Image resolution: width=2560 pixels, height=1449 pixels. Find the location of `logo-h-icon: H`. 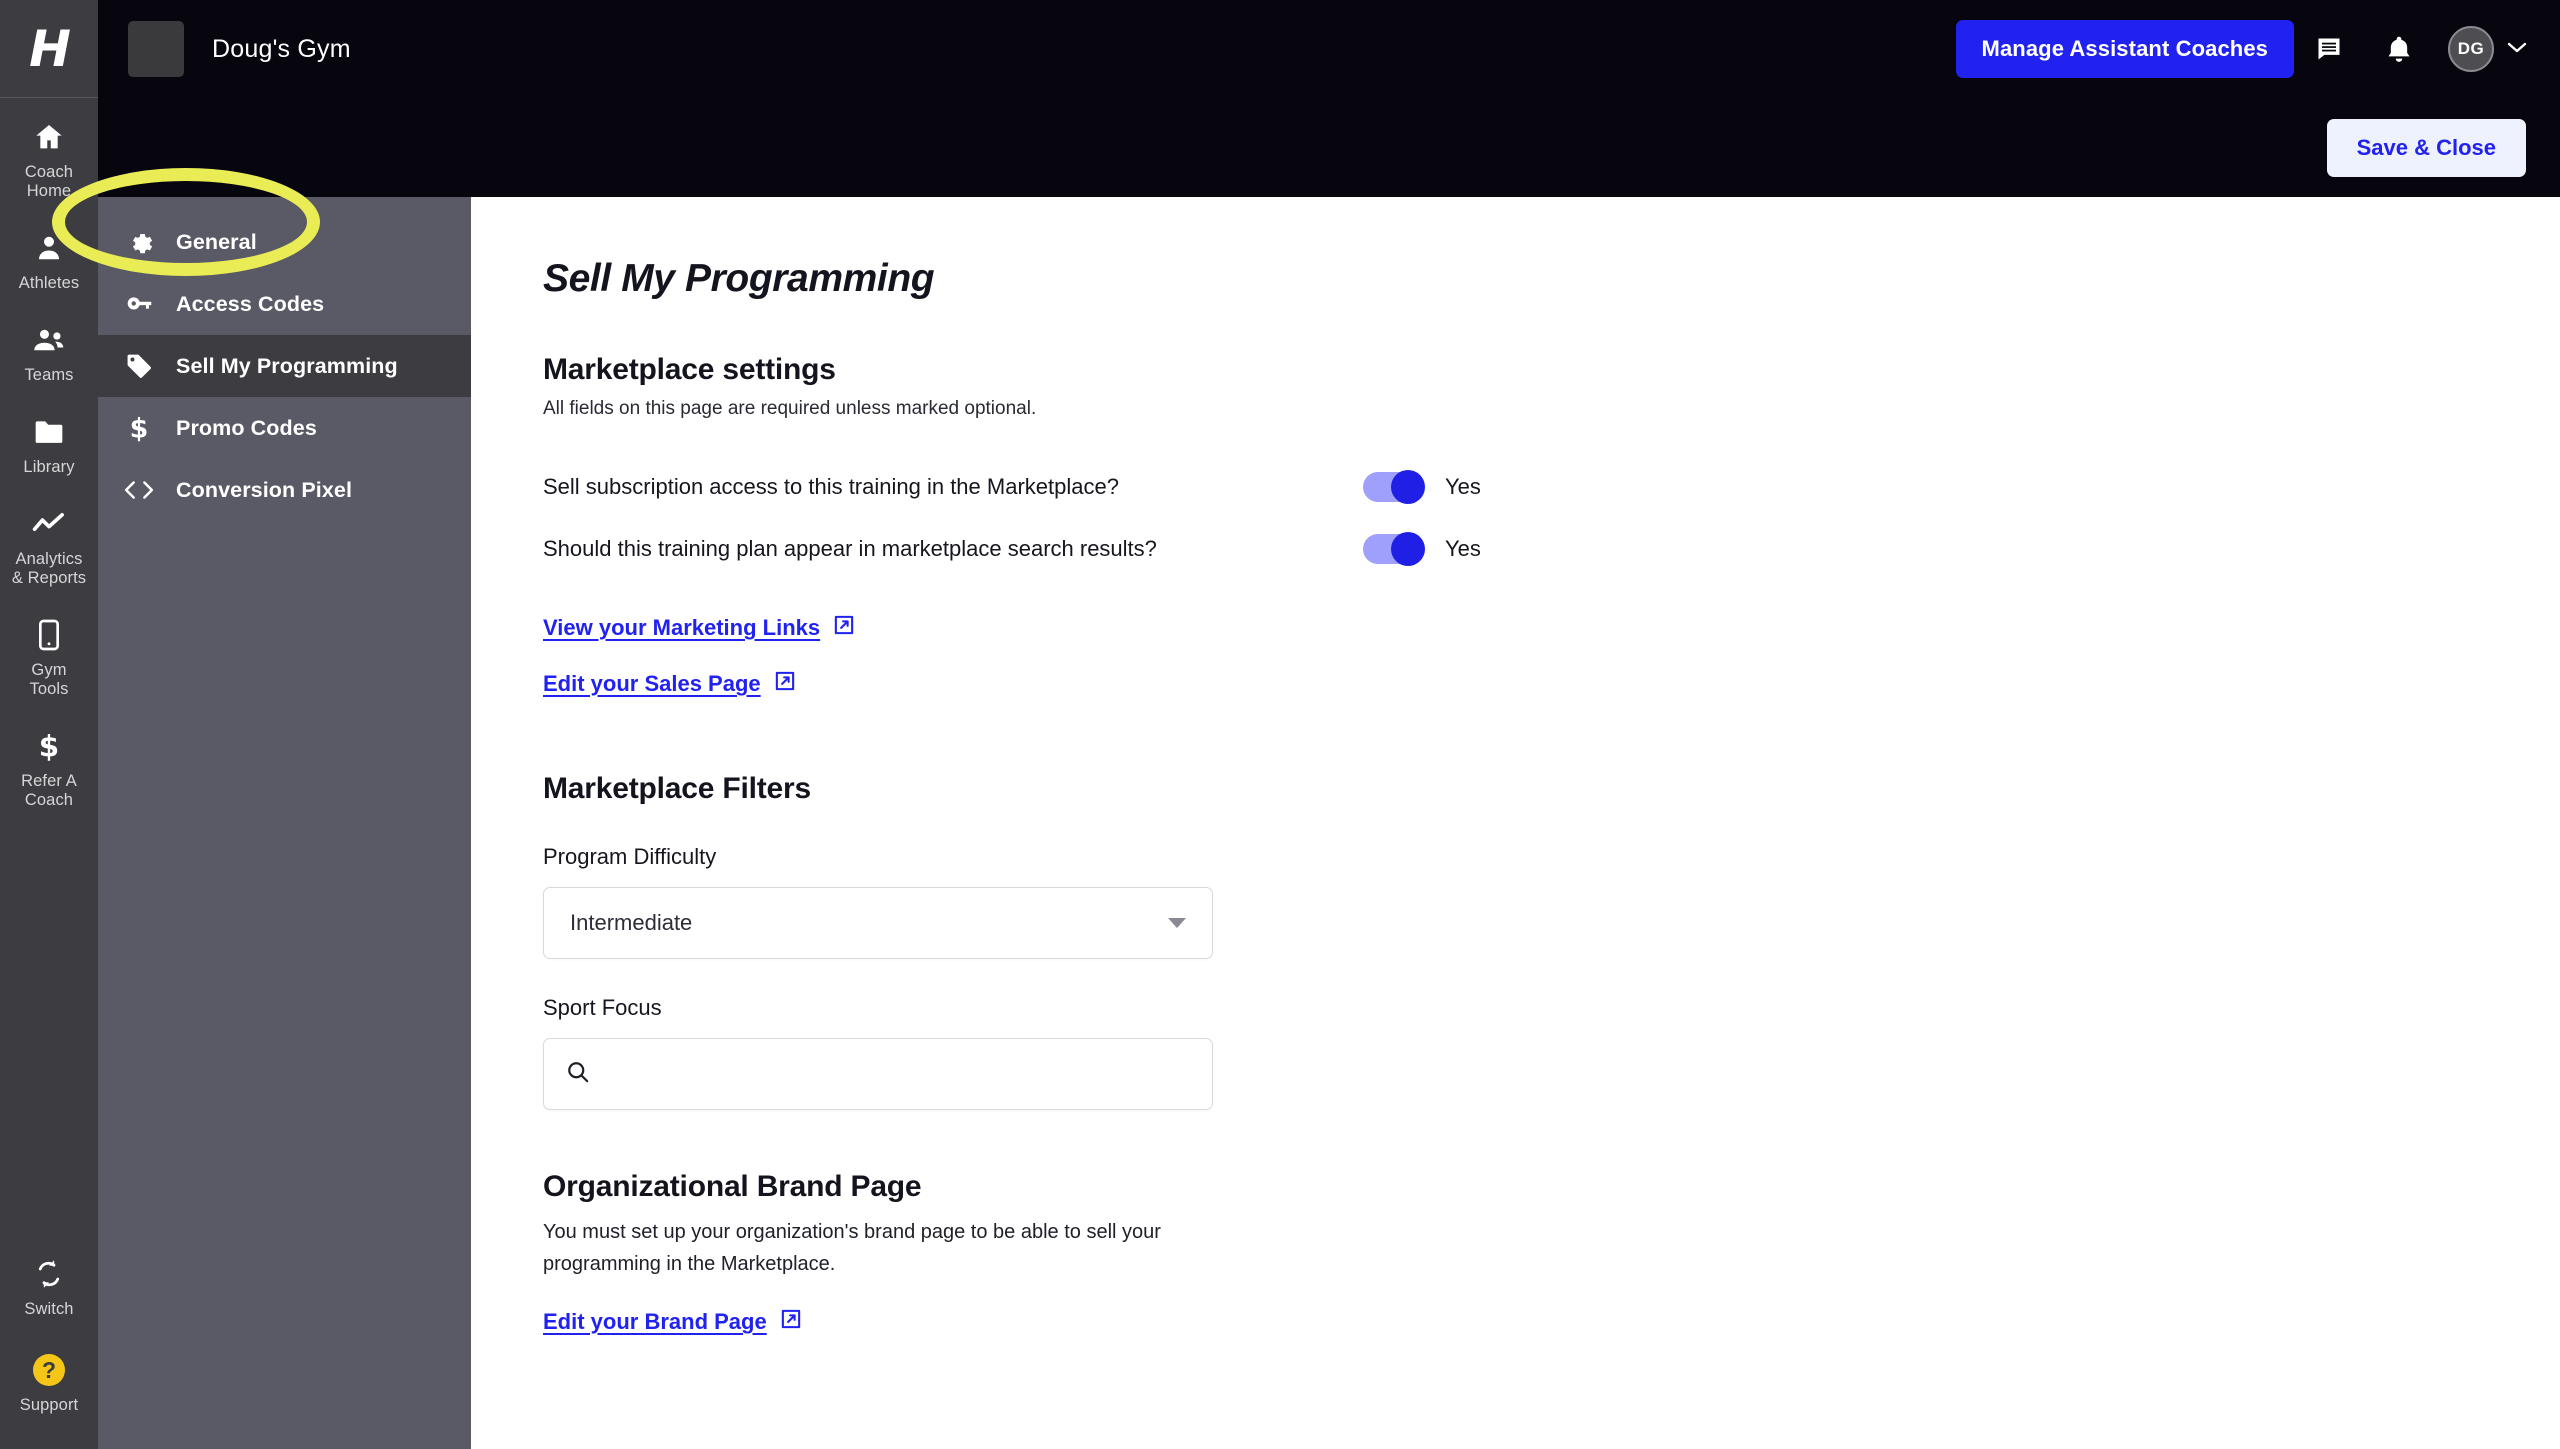

logo-h-icon: H is located at coordinates (50, 48).